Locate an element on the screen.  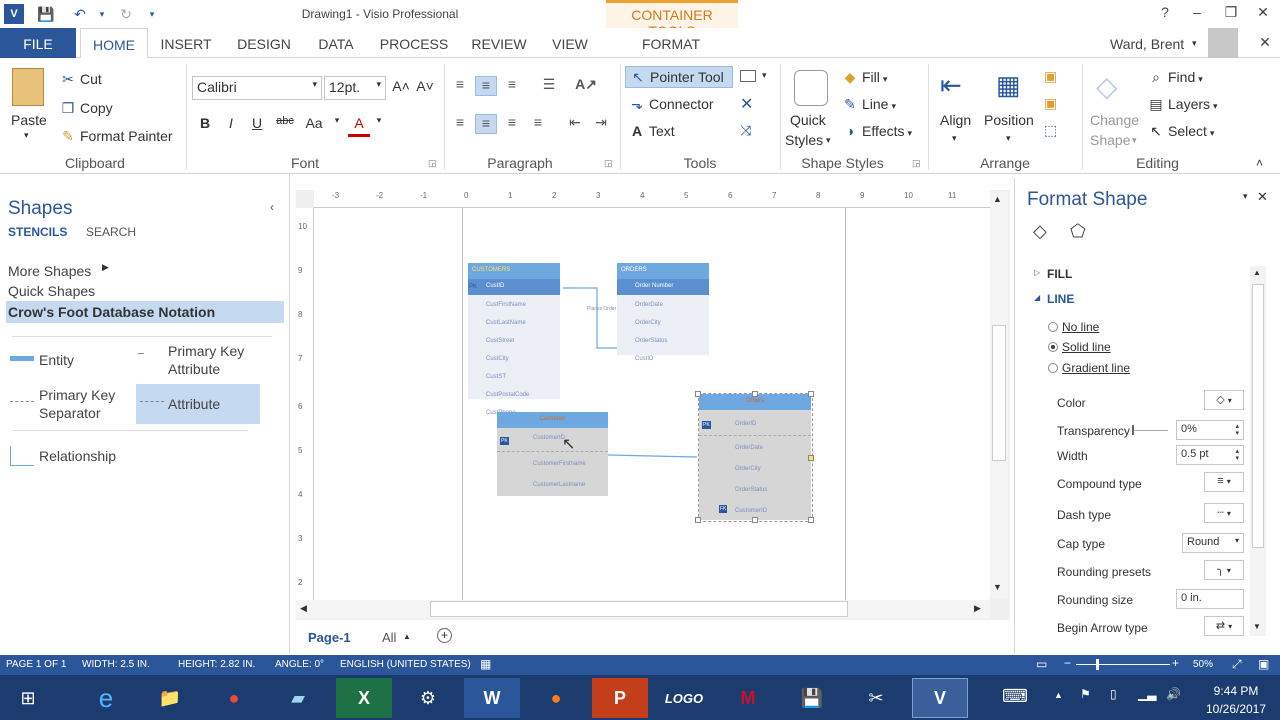
undo-dropdown-icon: ▾ is located at coordinates (102, 14).